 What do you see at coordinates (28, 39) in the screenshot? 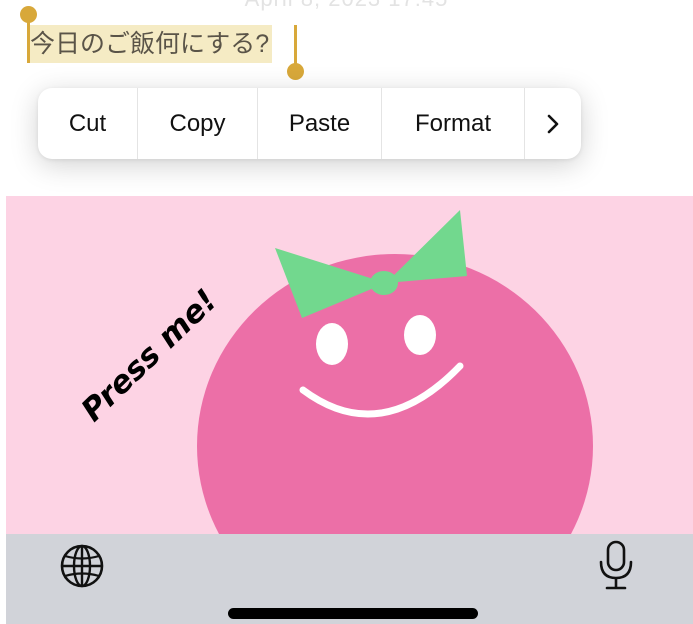
I see `selection-start-bar` at bounding box center [28, 39].